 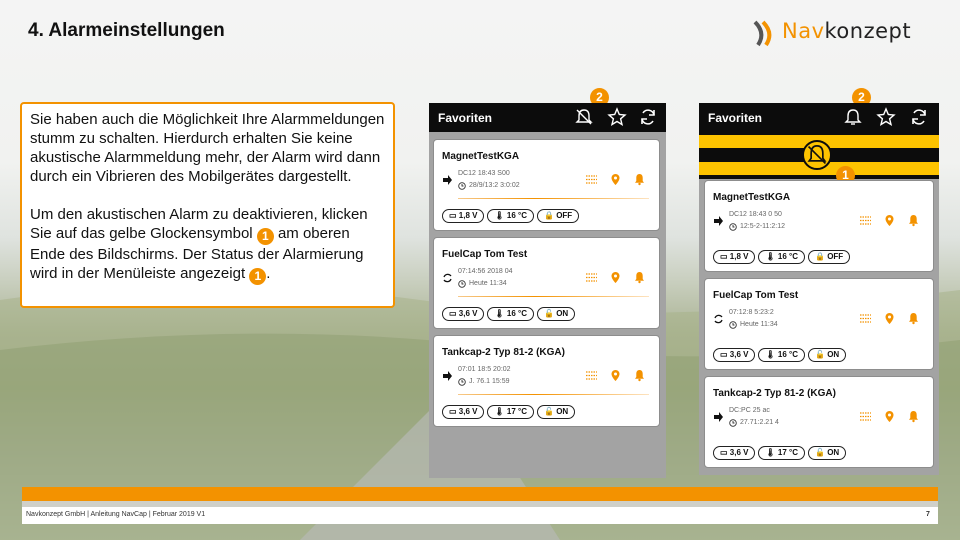 What do you see at coordinates (787, 452) in the screenshot?
I see `temperature-value: 17 °C` at bounding box center [787, 452].